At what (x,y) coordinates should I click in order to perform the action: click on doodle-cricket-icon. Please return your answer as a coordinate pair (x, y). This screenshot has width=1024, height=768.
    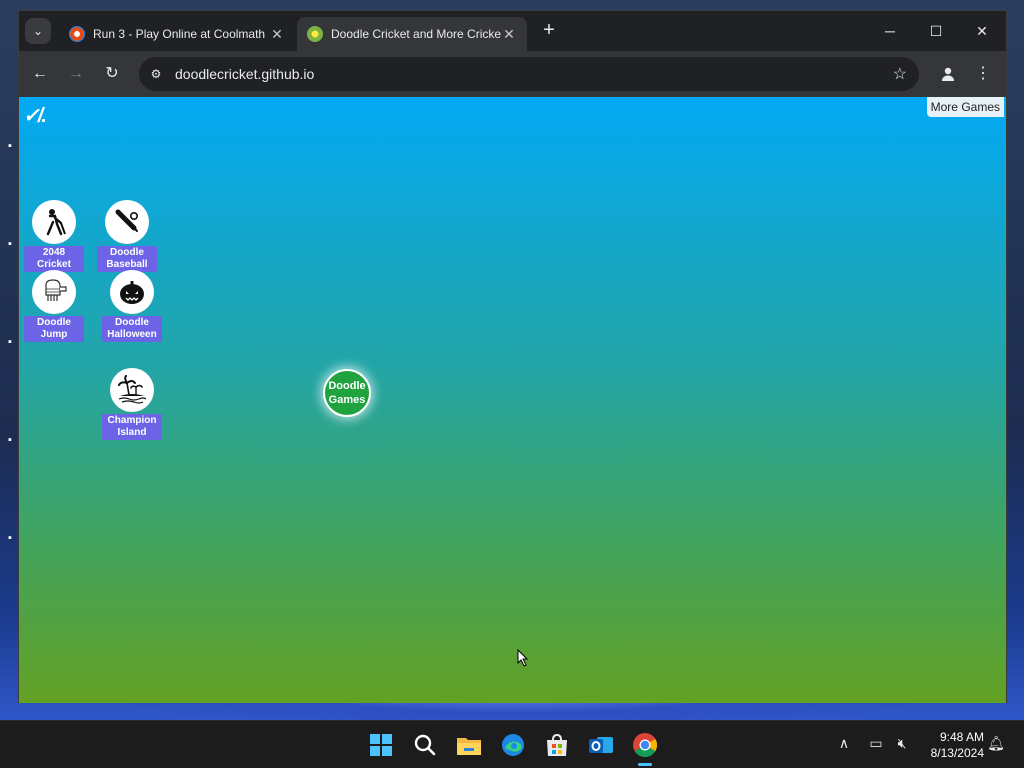
    Looking at the image, I should click on (315, 34).